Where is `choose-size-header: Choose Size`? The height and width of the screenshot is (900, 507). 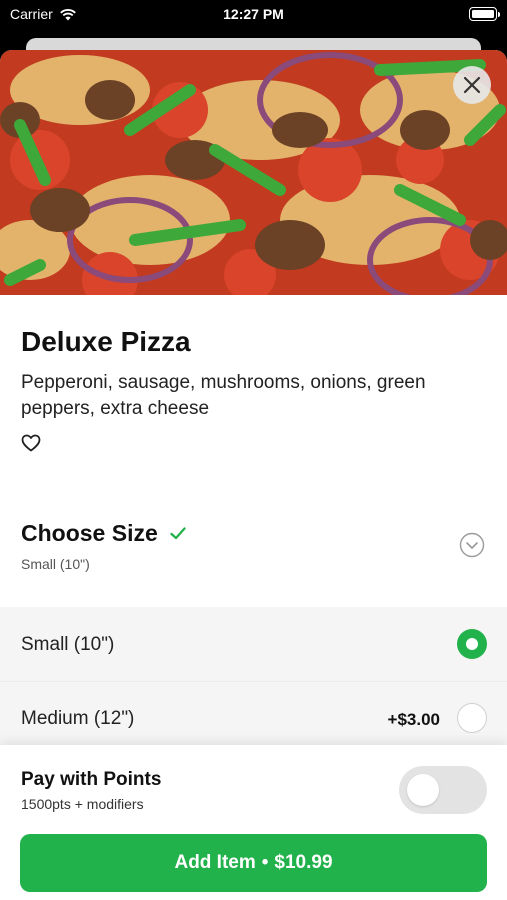
choose-size-header: Choose Size is located at coordinates (103, 533).